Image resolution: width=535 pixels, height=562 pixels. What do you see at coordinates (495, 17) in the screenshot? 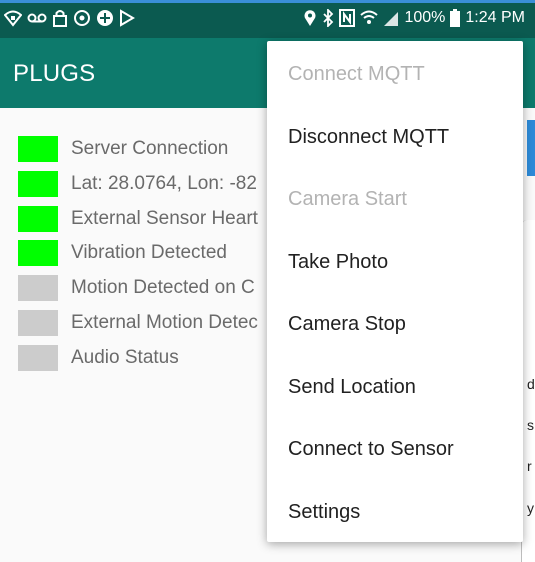
I see `clock: 1:24 PM` at bounding box center [495, 17].